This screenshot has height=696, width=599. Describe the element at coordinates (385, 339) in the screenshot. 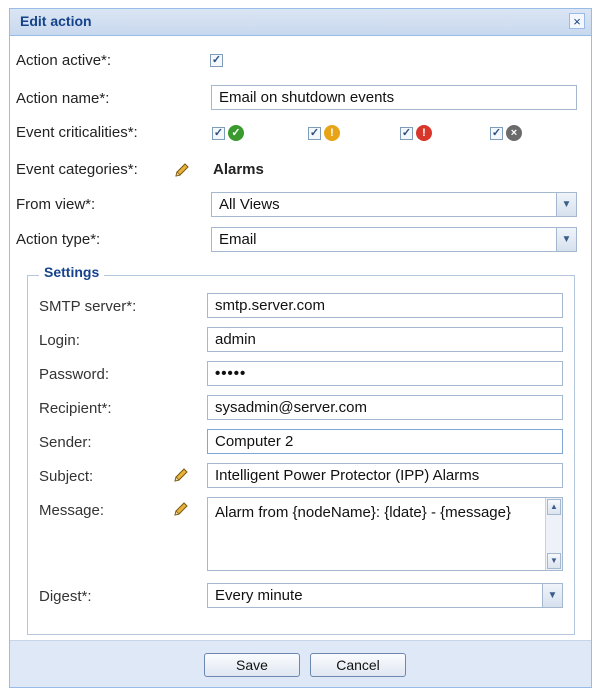

I see `login-input: admin` at that location.